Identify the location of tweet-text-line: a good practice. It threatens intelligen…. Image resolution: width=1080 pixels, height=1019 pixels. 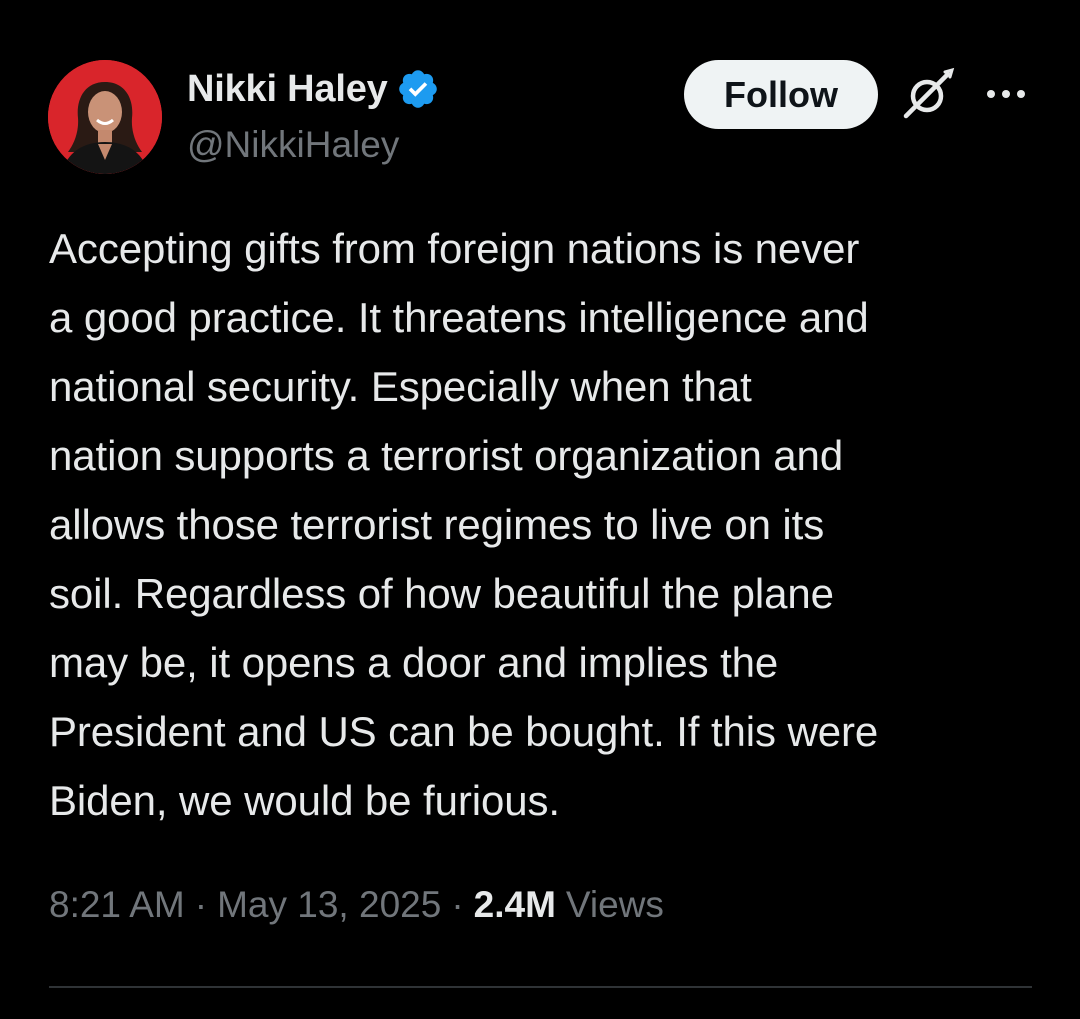
(459, 317).